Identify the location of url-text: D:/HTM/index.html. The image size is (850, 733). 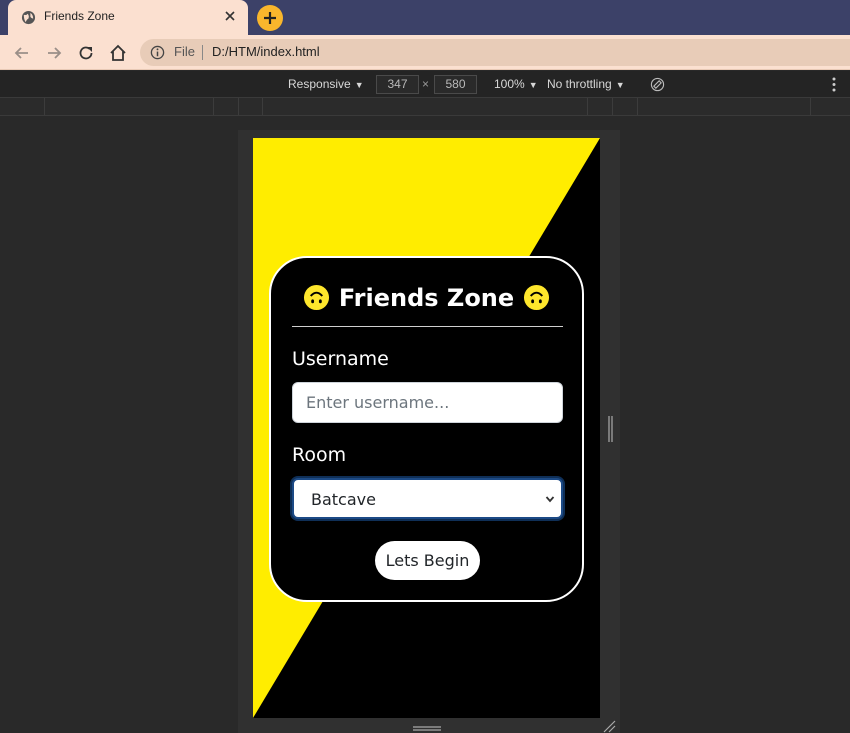
(266, 51).